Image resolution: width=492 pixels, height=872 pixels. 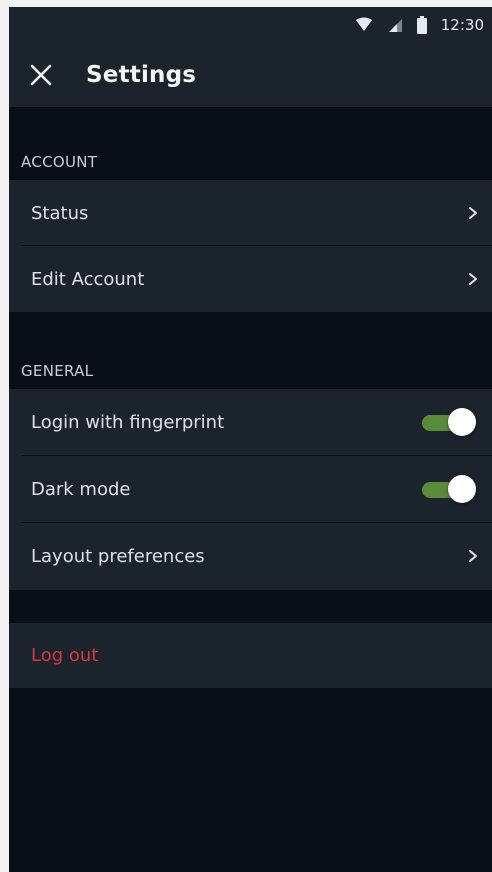 I want to click on fingerprint-toggle, so click(x=450, y=422).